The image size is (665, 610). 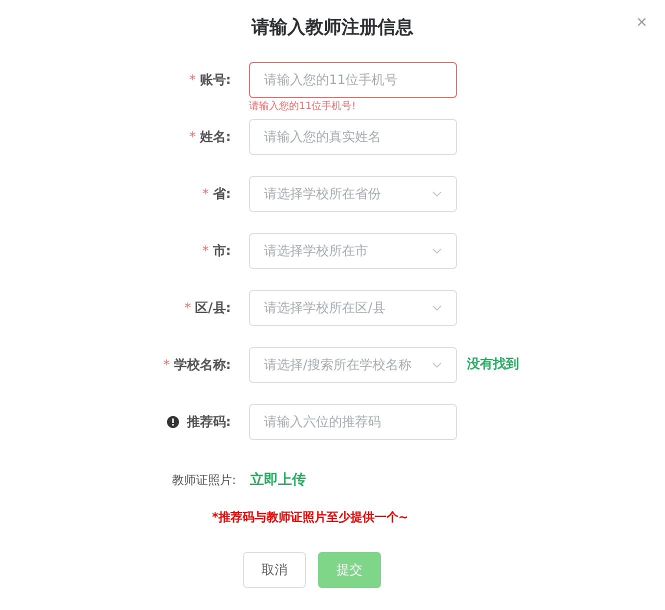 What do you see at coordinates (274, 570) in the screenshot?
I see `cancel-button: 取消` at bounding box center [274, 570].